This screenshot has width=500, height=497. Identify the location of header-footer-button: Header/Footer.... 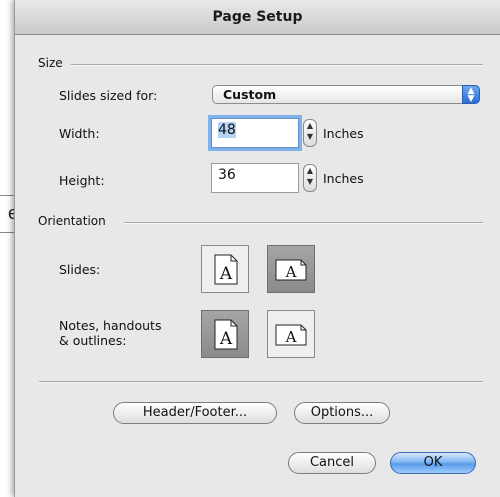
(195, 413).